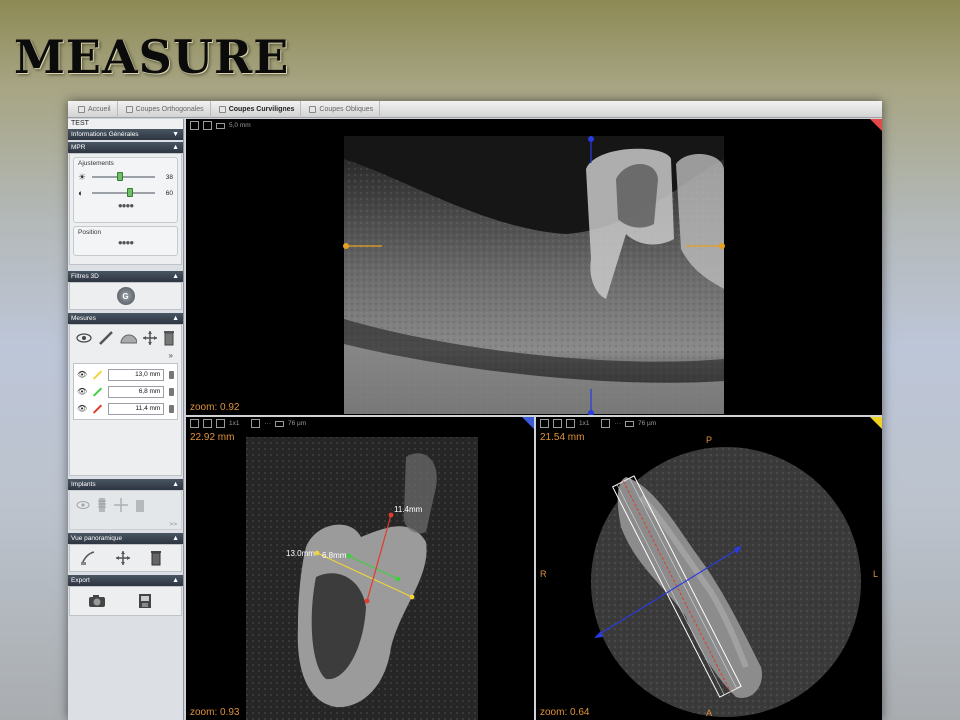 Image resolution: width=960 pixels, height=720 pixels. Describe the element at coordinates (125, 355) in the screenshot. I see `expand-icon: »` at that location.